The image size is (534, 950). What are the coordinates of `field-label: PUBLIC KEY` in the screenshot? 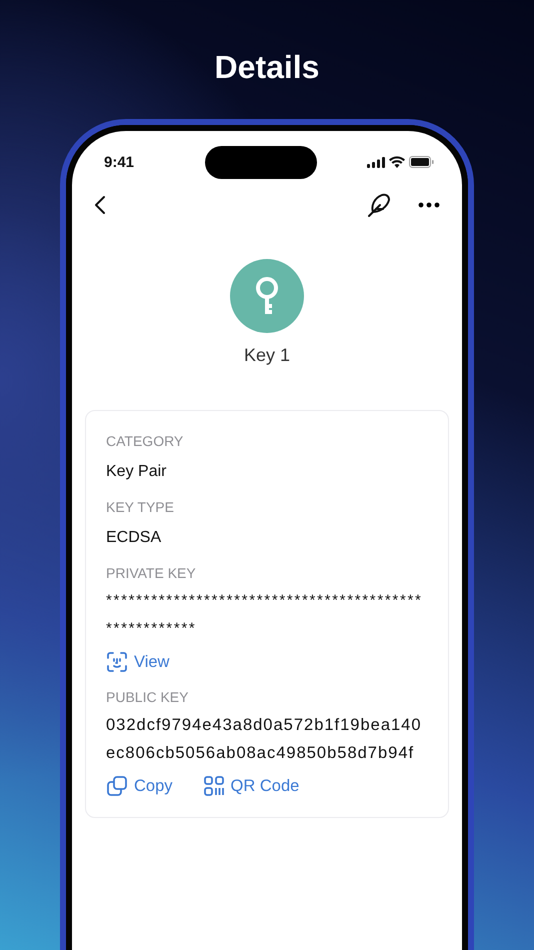 It's located at (148, 697).